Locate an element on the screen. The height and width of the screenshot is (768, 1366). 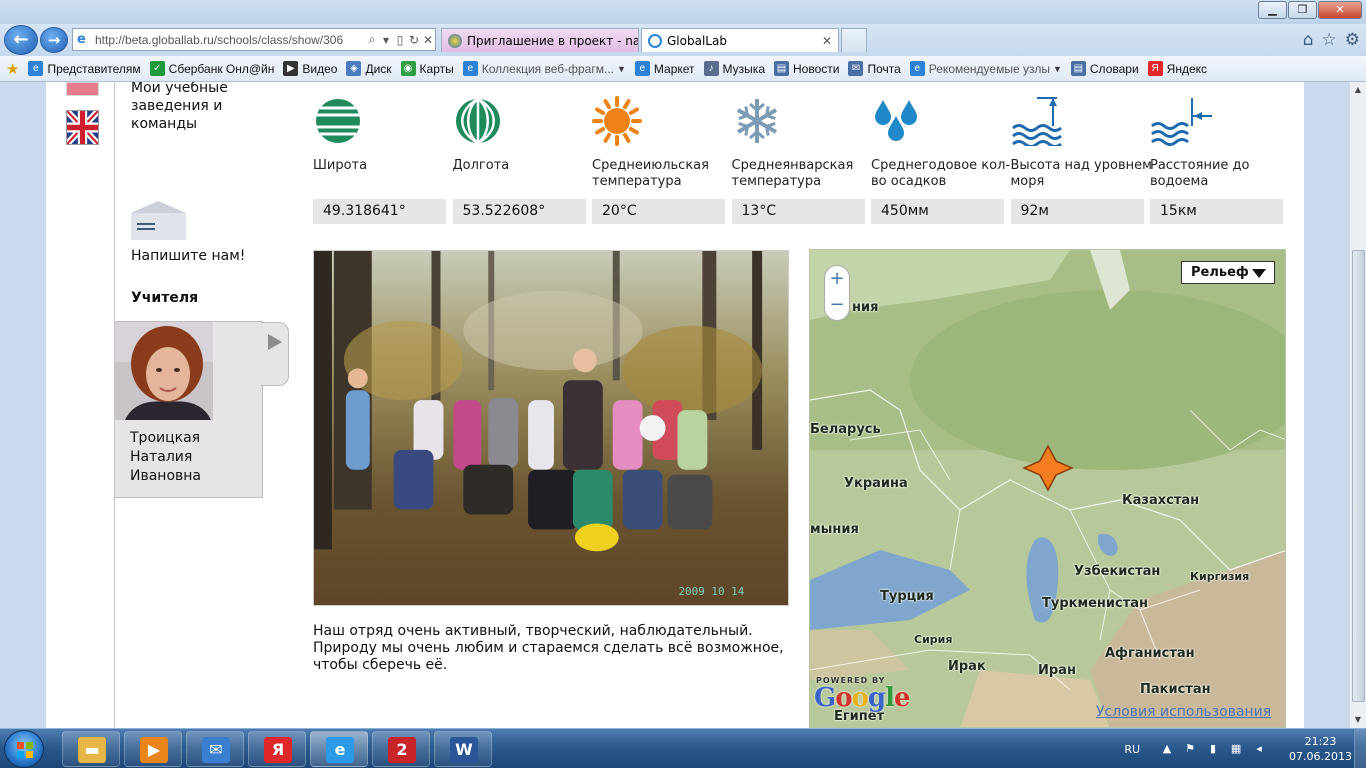
compat-view-icon: ▯ is located at coordinates (400, 40).